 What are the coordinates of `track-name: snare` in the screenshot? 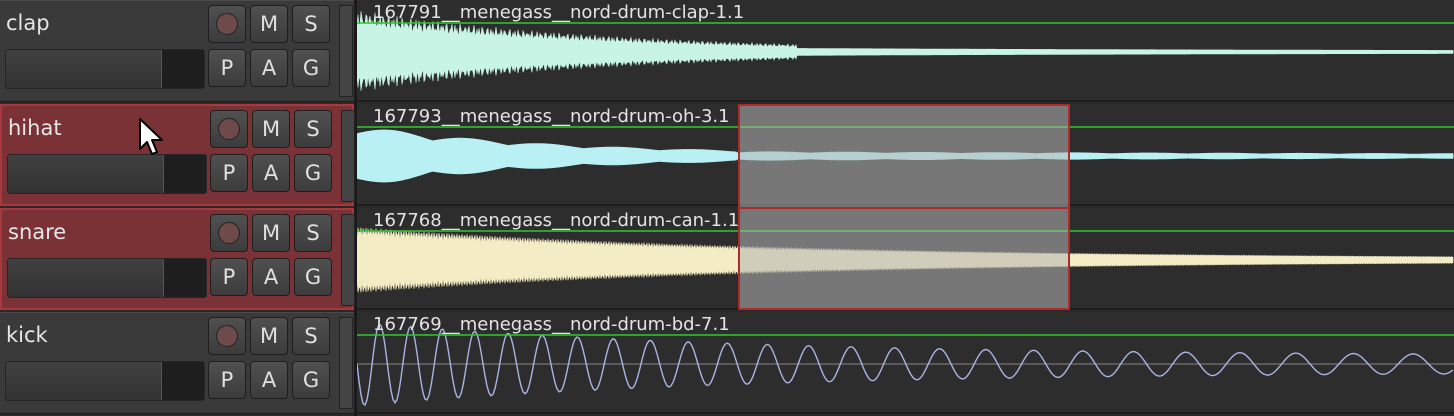 It's located at (37, 232).